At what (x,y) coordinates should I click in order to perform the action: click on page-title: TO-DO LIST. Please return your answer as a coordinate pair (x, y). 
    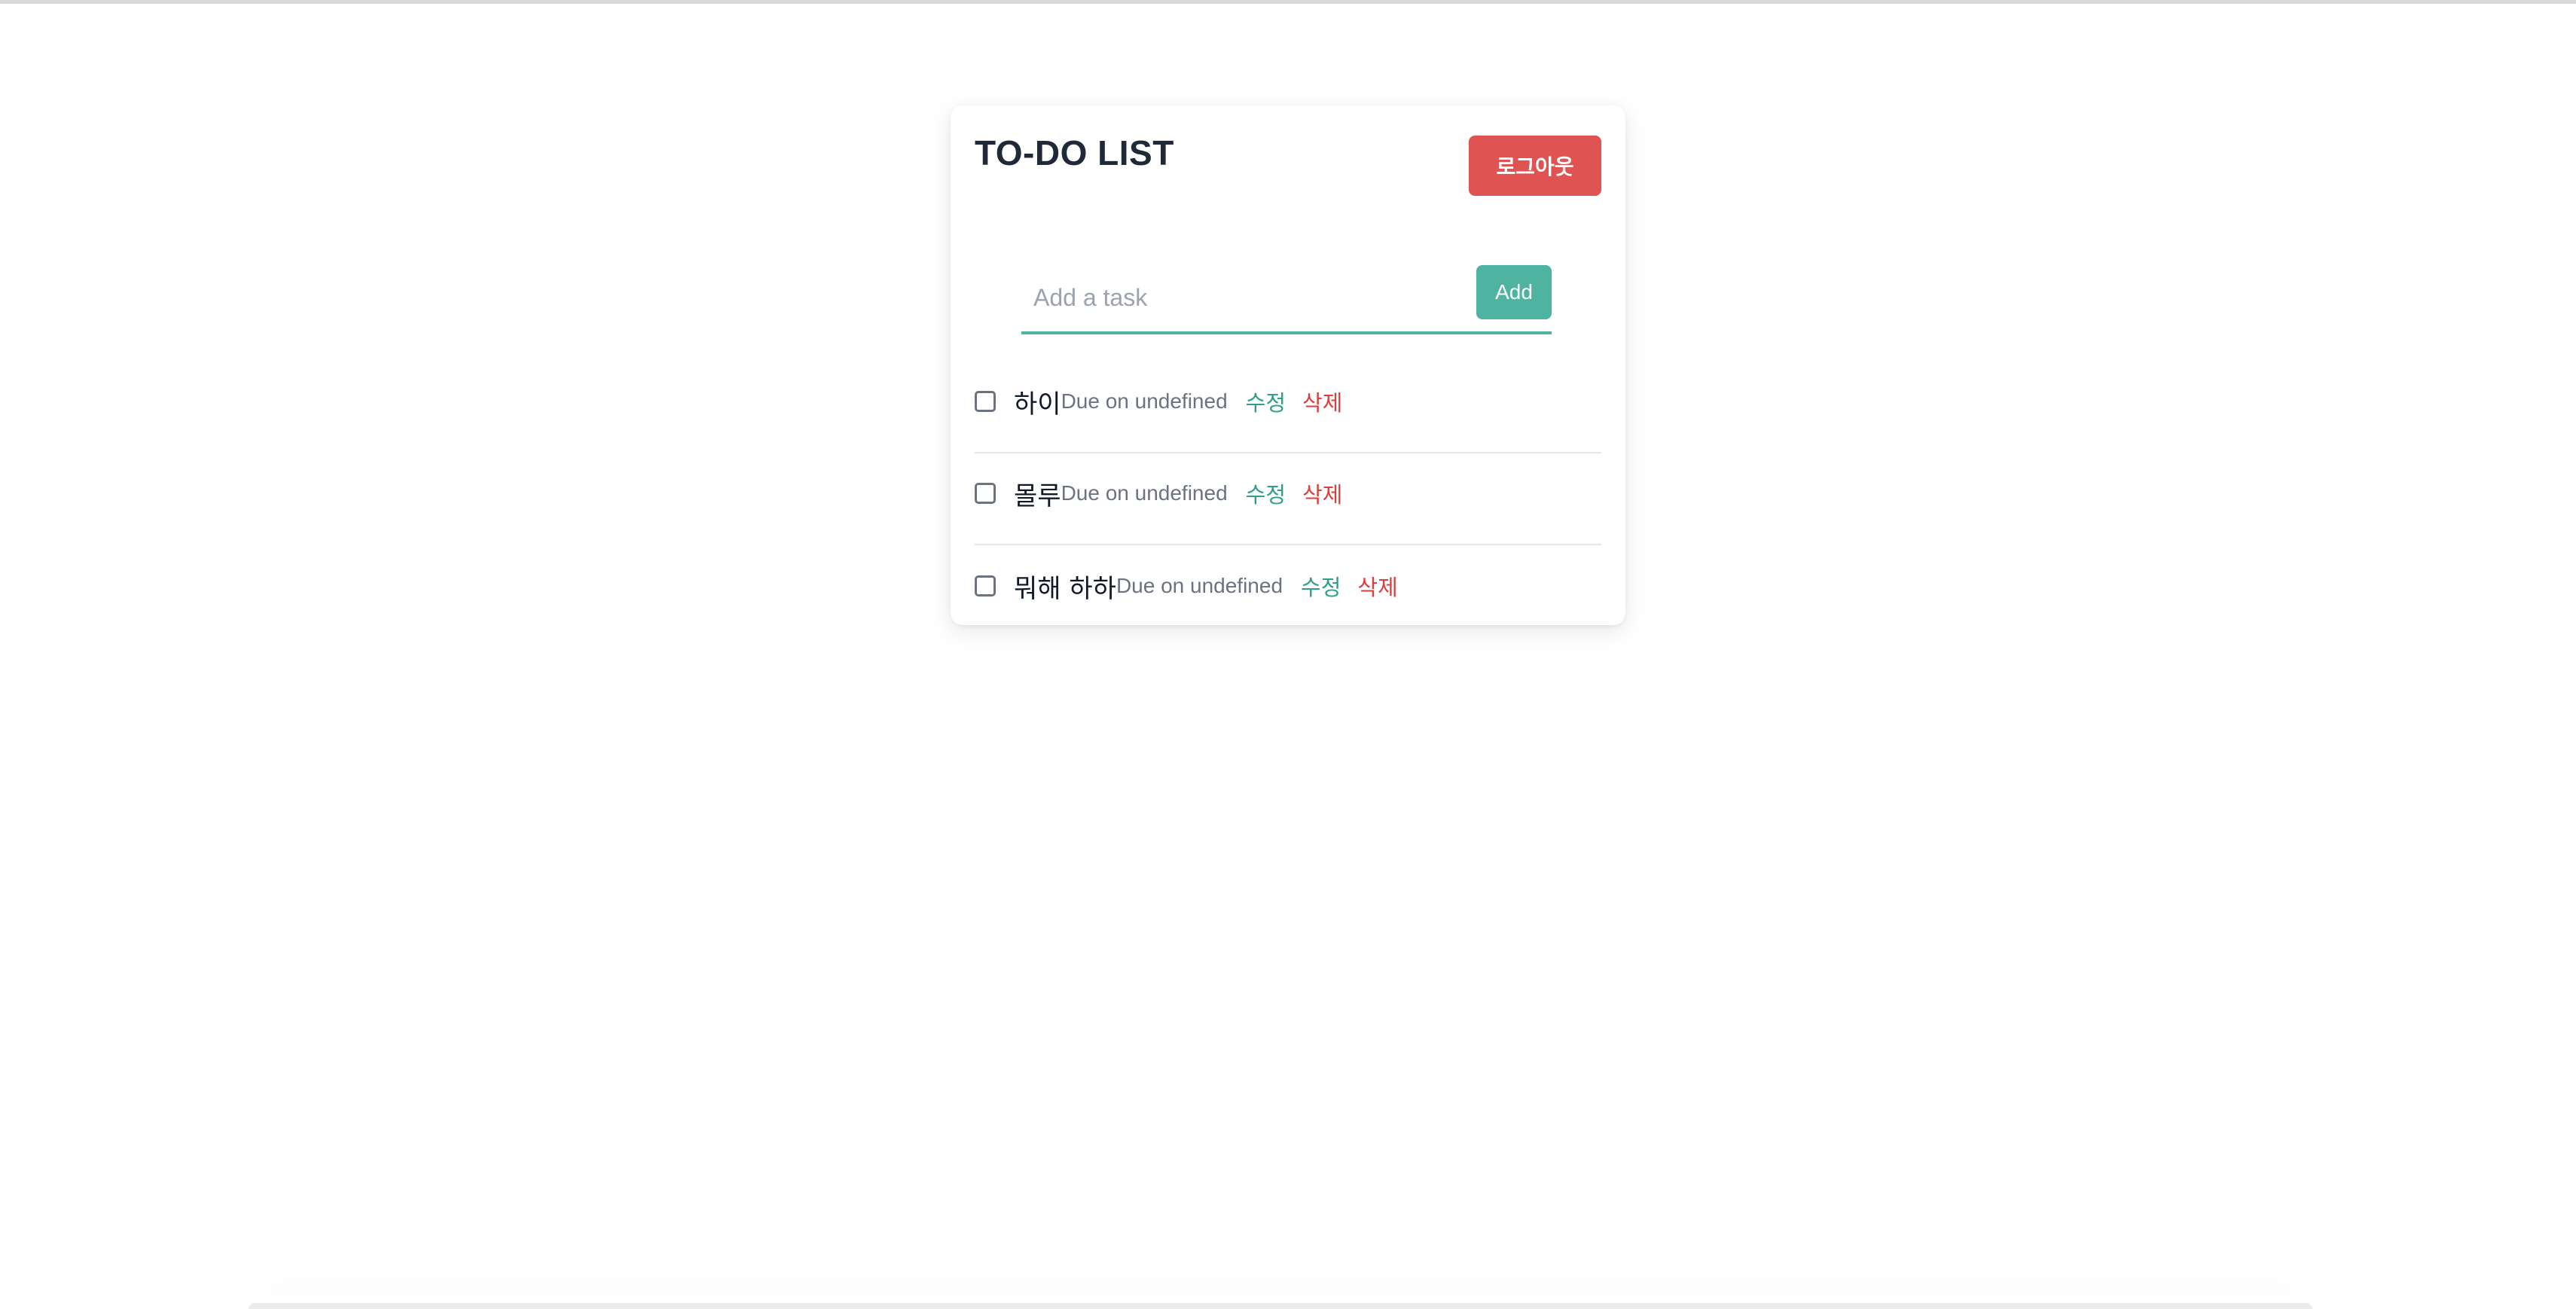
    Looking at the image, I should click on (1074, 152).